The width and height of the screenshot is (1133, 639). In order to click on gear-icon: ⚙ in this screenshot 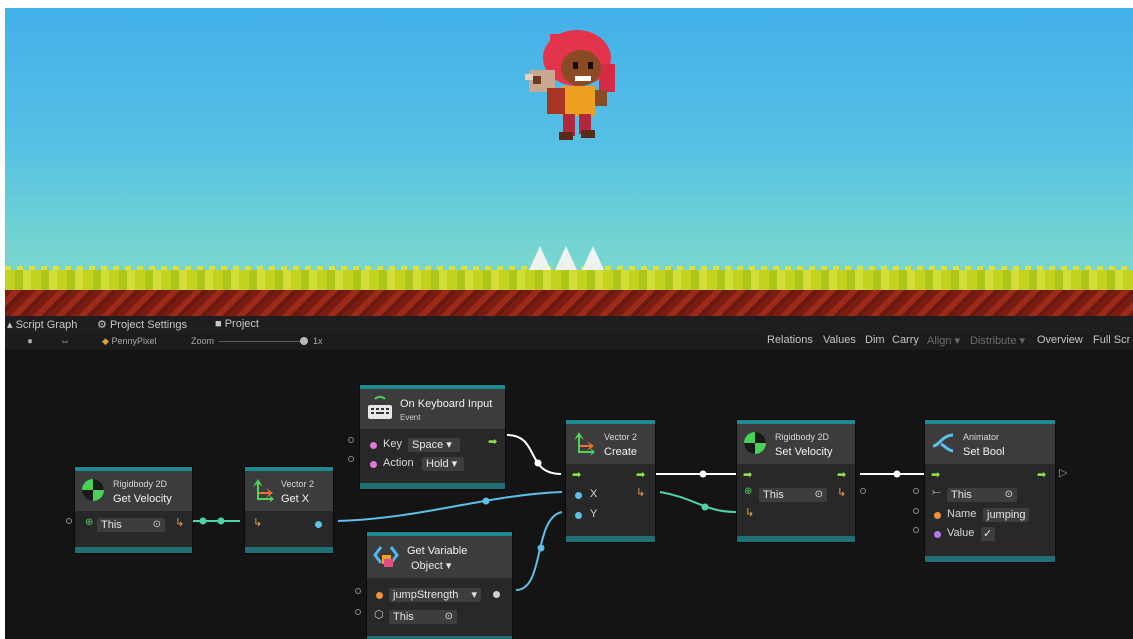, I will do `click(102, 325)`.